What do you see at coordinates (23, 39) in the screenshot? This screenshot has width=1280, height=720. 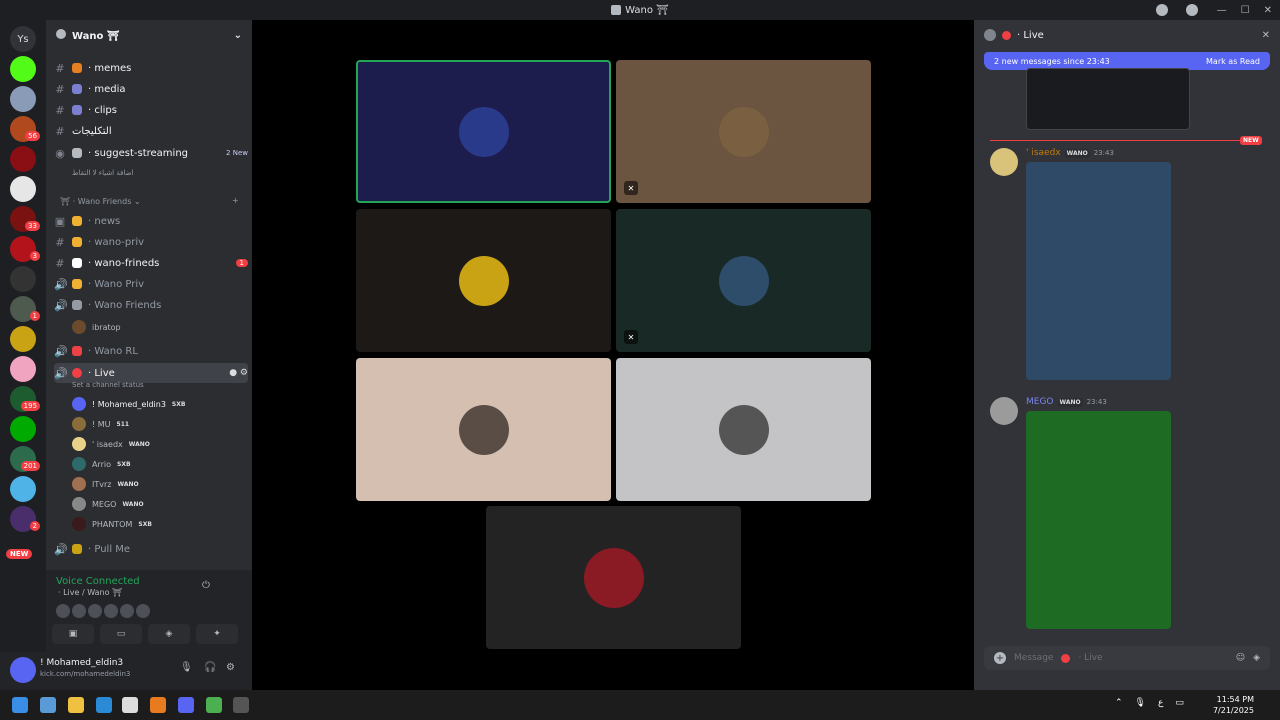 I see `home-button: Ys` at bounding box center [23, 39].